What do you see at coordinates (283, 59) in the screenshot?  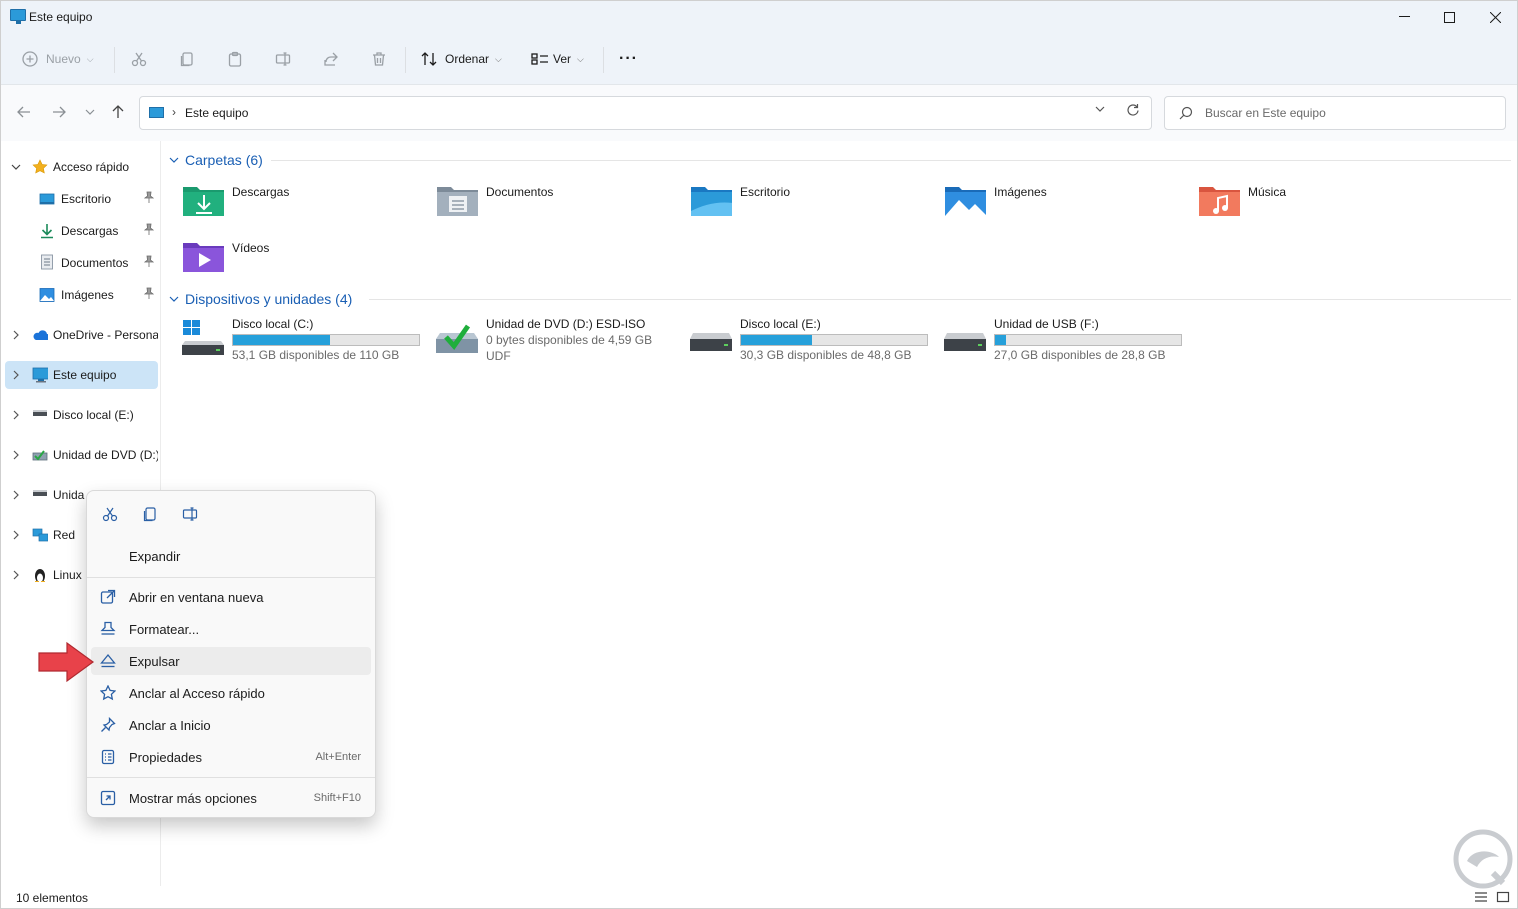 I see `rename-button` at bounding box center [283, 59].